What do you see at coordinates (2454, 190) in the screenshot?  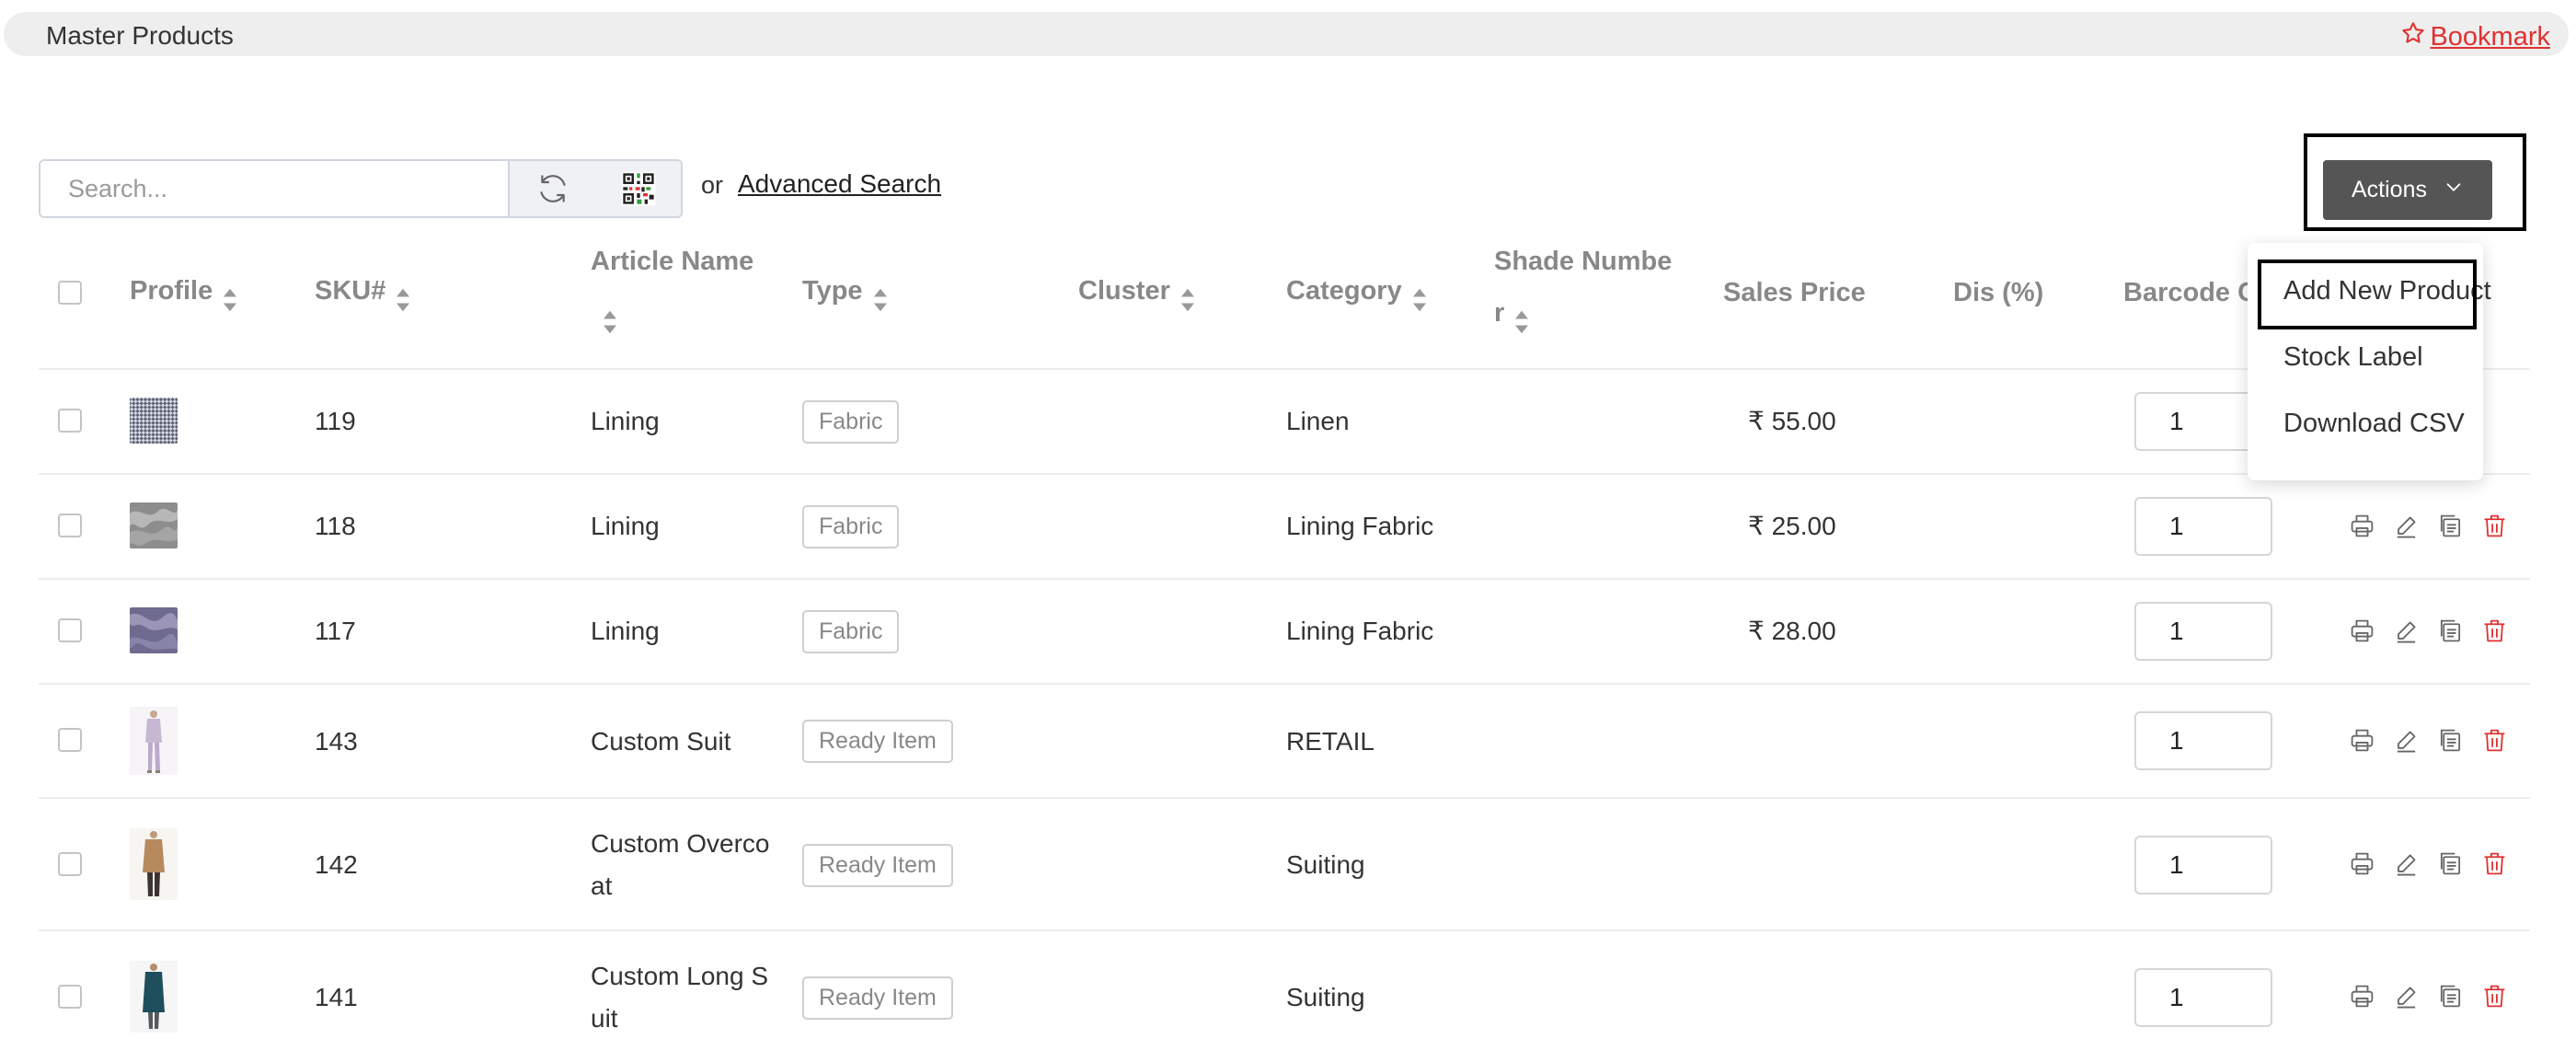 I see `chevron-down-icon` at bounding box center [2454, 190].